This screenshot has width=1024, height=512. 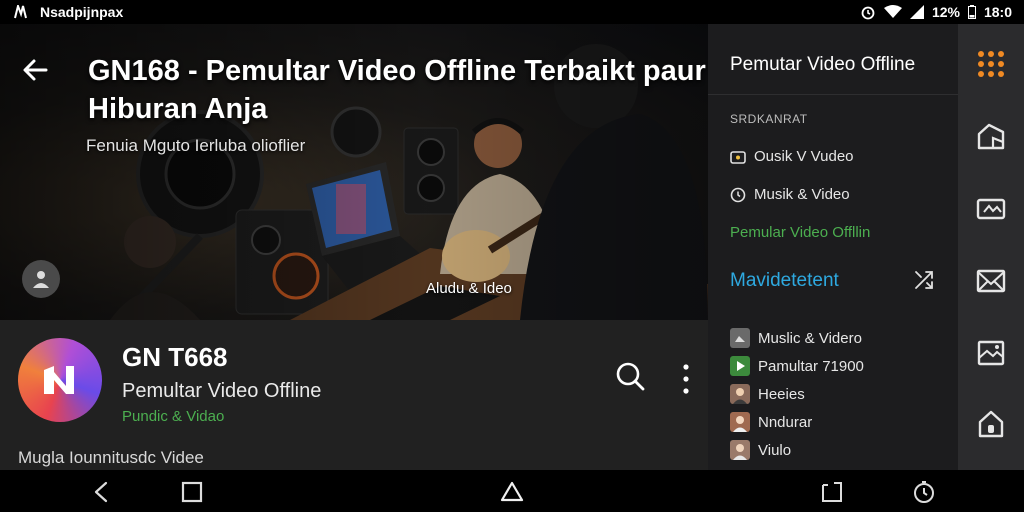 I want to click on app-logo-icon, so click(x=59, y=380).